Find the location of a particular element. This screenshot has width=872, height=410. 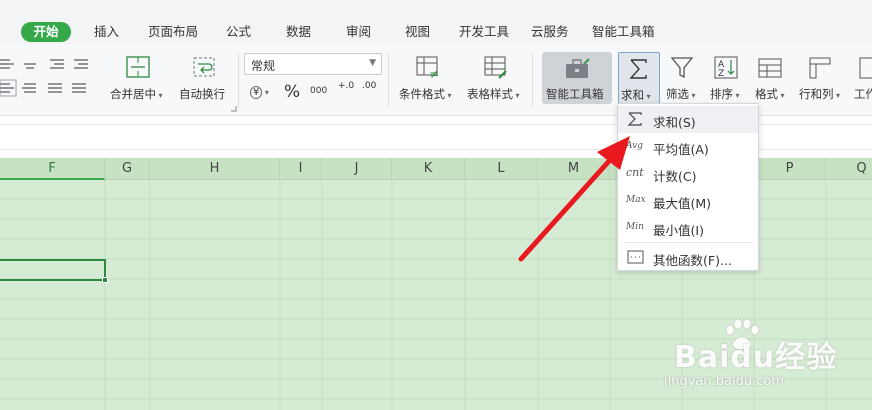

merge-center-button: 合并居中 ▾ is located at coordinates (136, 94).